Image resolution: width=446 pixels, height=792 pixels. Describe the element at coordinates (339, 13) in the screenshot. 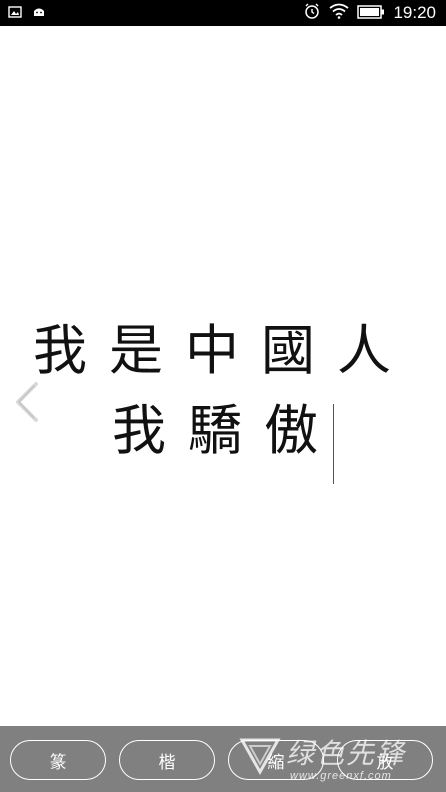

I see `wifi-icon` at that location.